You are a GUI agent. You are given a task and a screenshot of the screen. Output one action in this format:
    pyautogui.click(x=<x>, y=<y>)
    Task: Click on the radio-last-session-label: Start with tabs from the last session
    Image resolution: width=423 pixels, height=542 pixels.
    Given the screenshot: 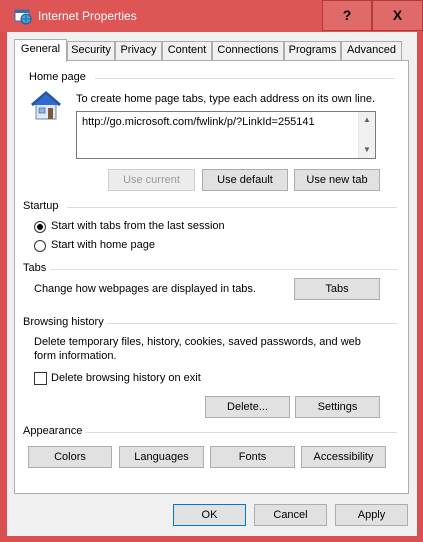 What is the action you would take?
    pyautogui.click(x=138, y=226)
    